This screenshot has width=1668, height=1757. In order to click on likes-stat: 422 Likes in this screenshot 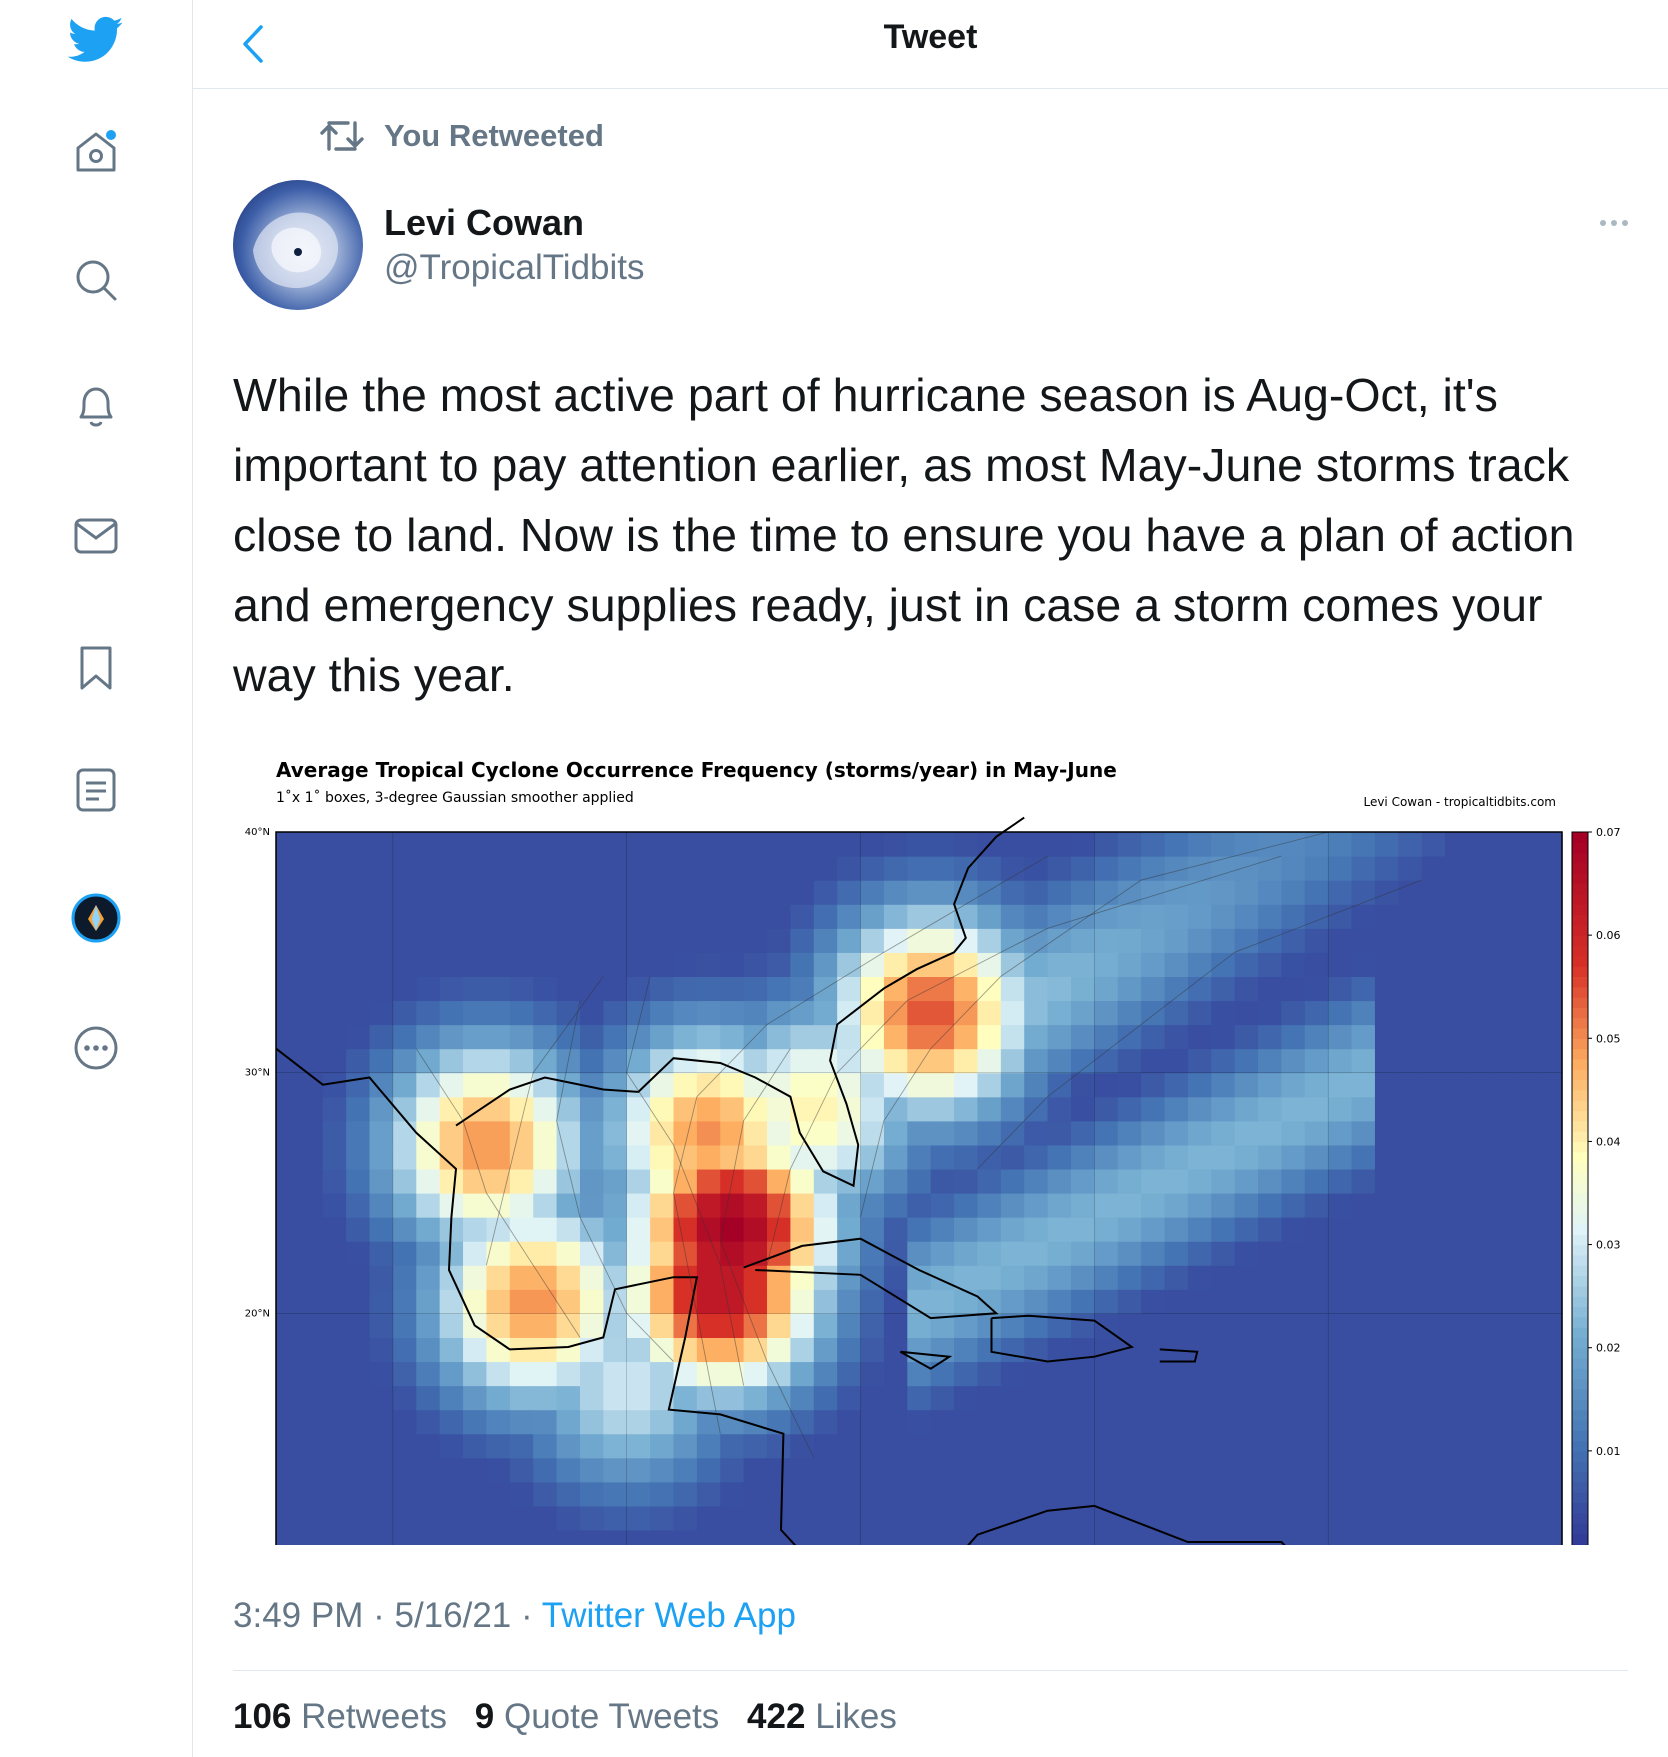, I will do `click(822, 1716)`.